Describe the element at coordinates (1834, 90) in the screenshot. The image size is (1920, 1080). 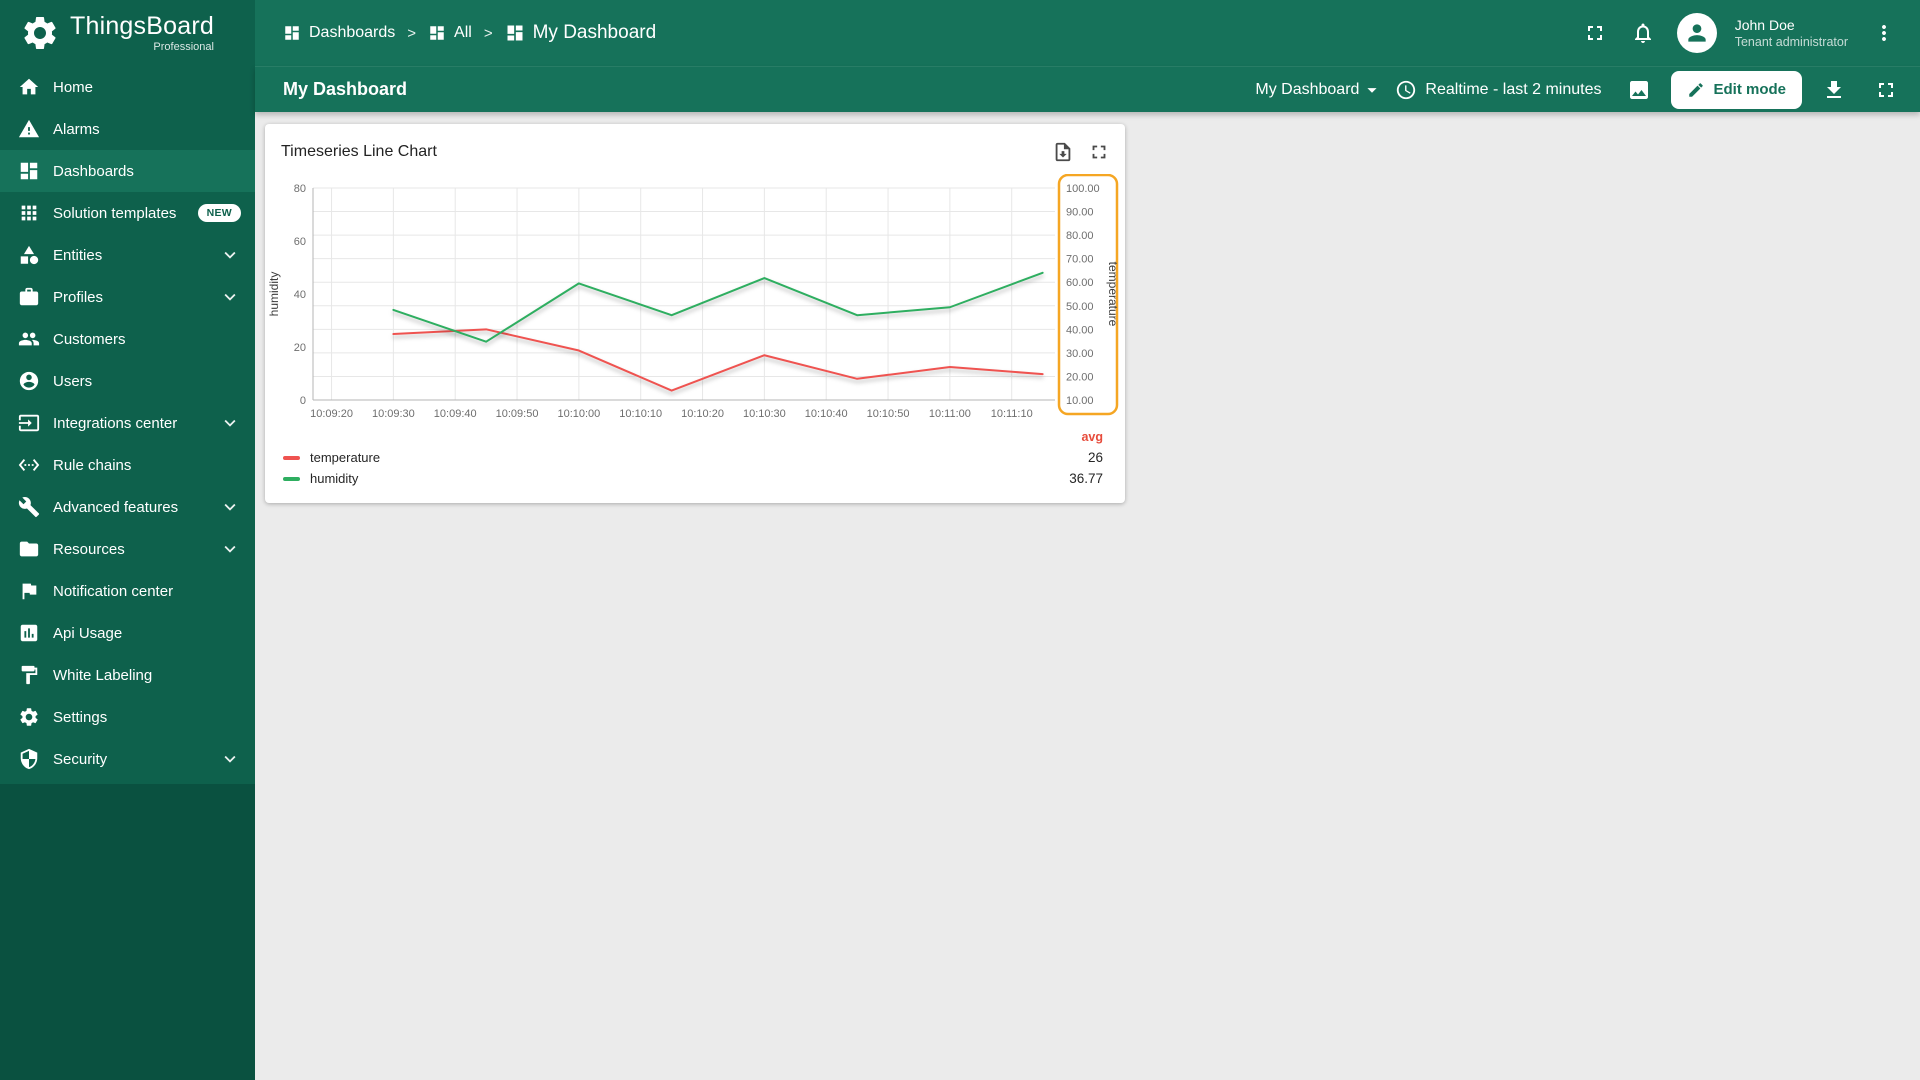
I see `download-button` at that location.